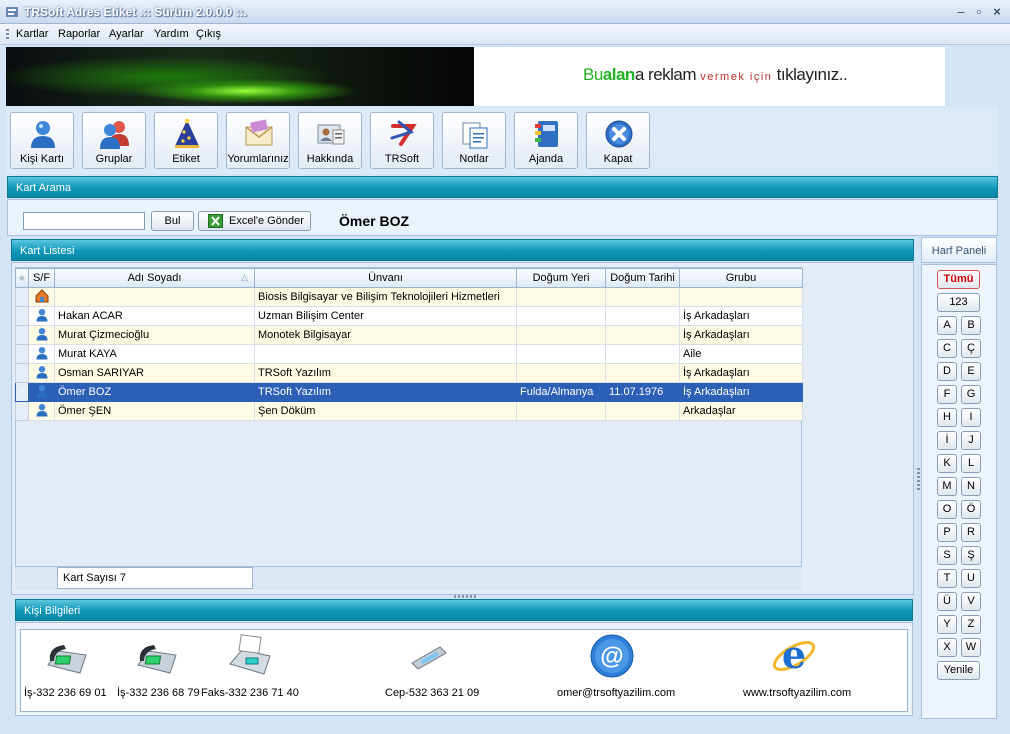 Image resolution: width=1010 pixels, height=734 pixels. I want to click on letter-filter-button: C, so click(947, 348).